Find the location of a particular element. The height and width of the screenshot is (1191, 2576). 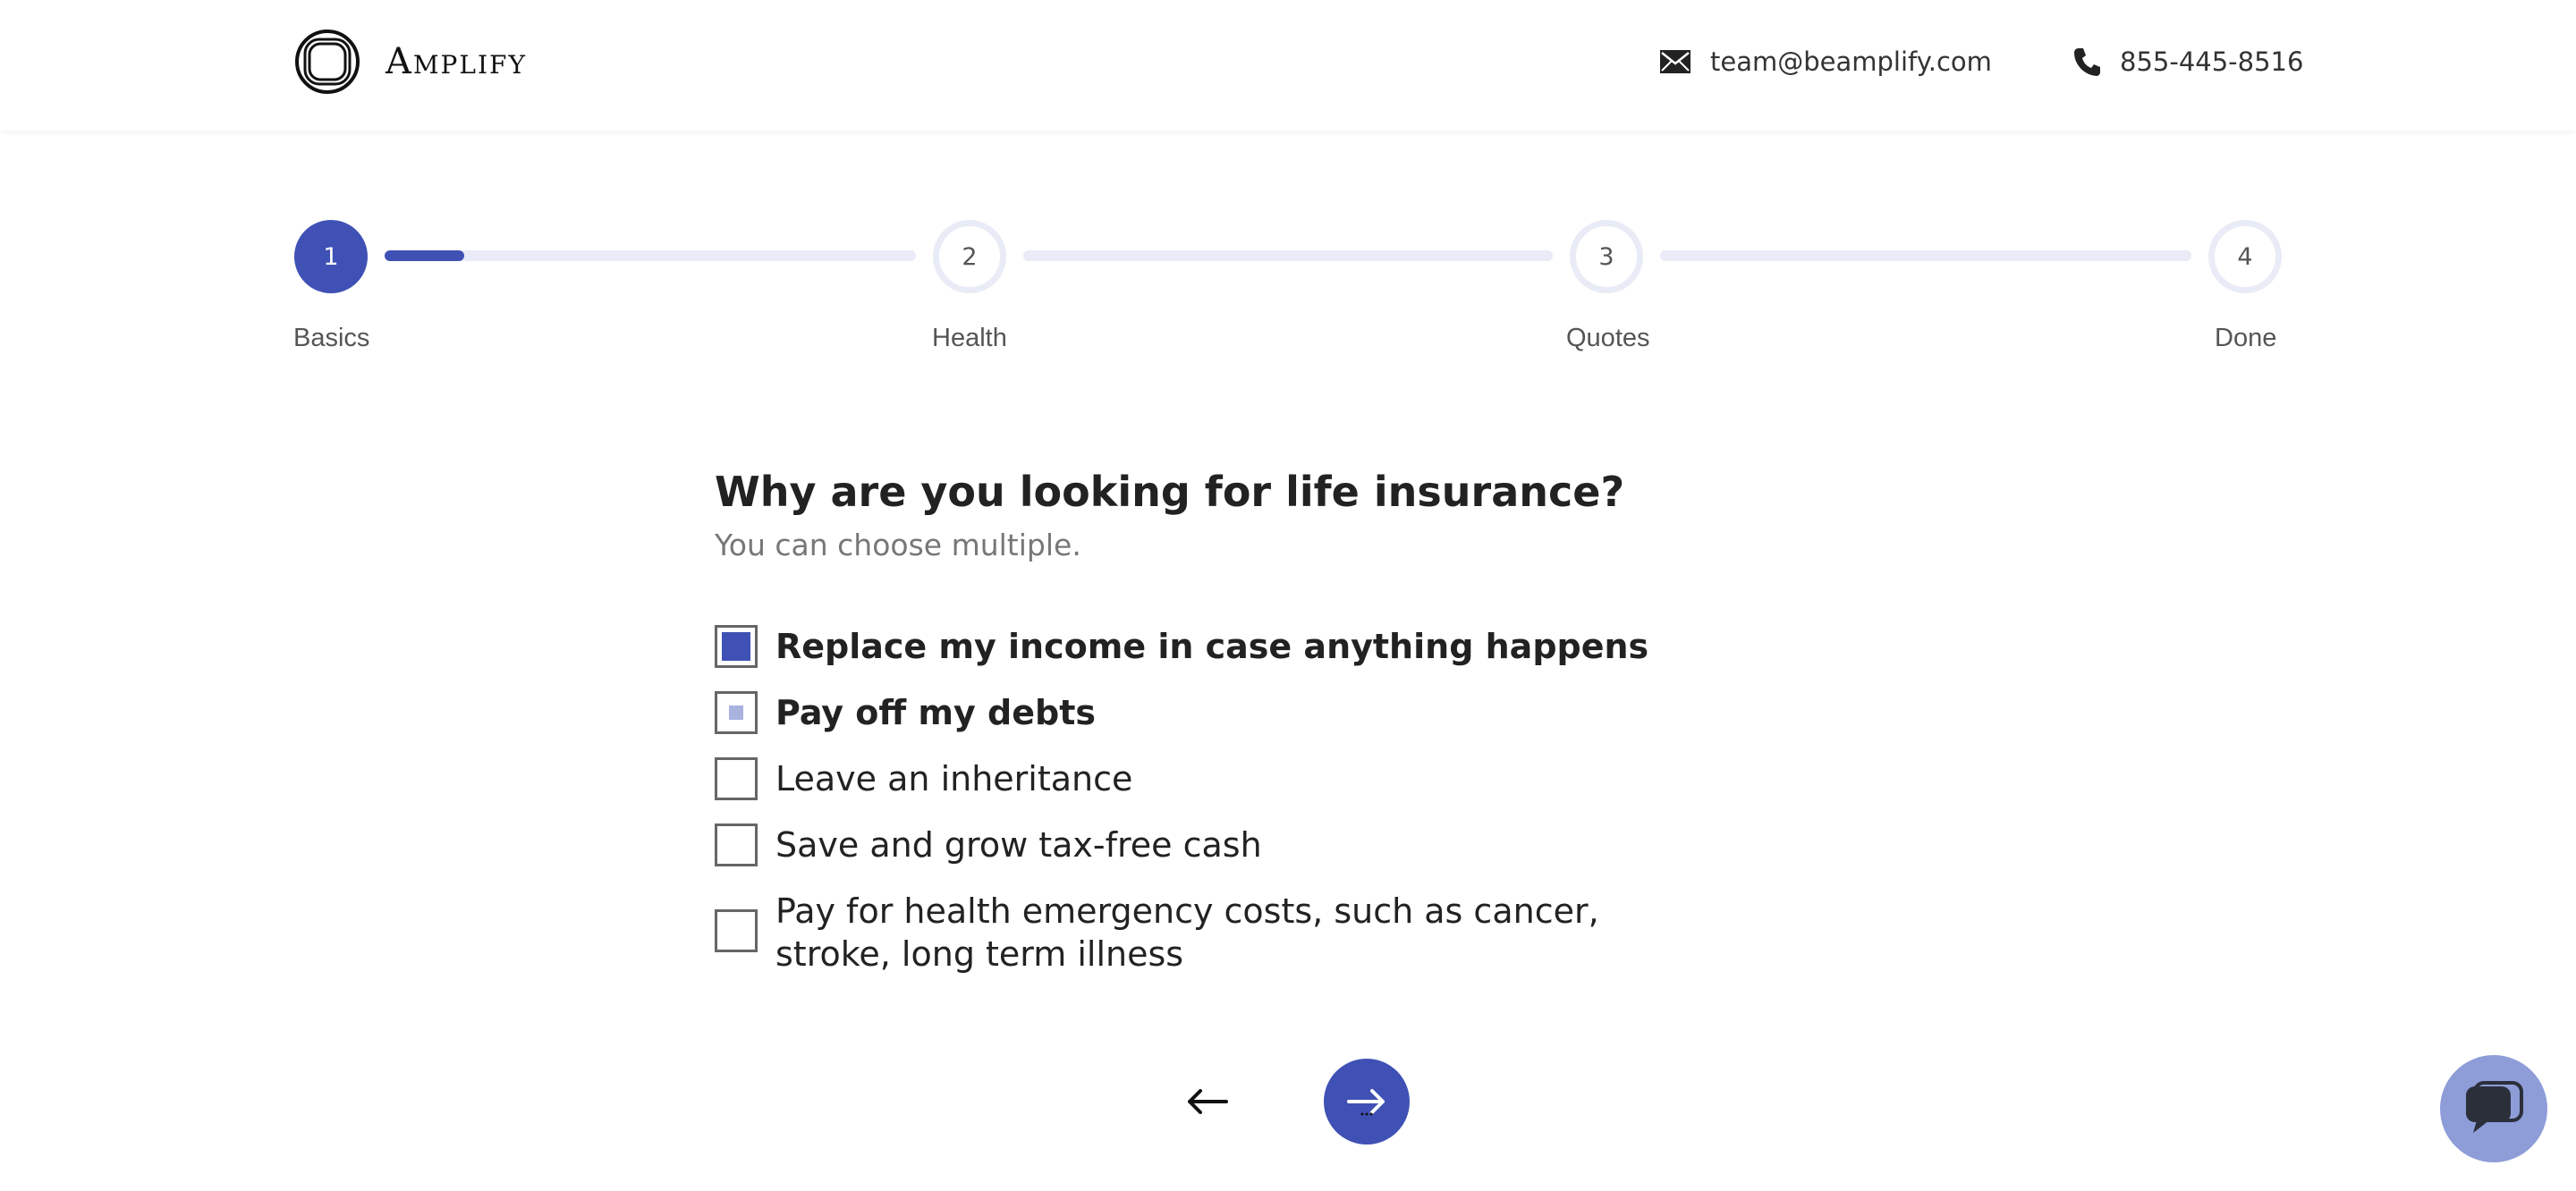

step-1-number: 1 is located at coordinates (331, 256).